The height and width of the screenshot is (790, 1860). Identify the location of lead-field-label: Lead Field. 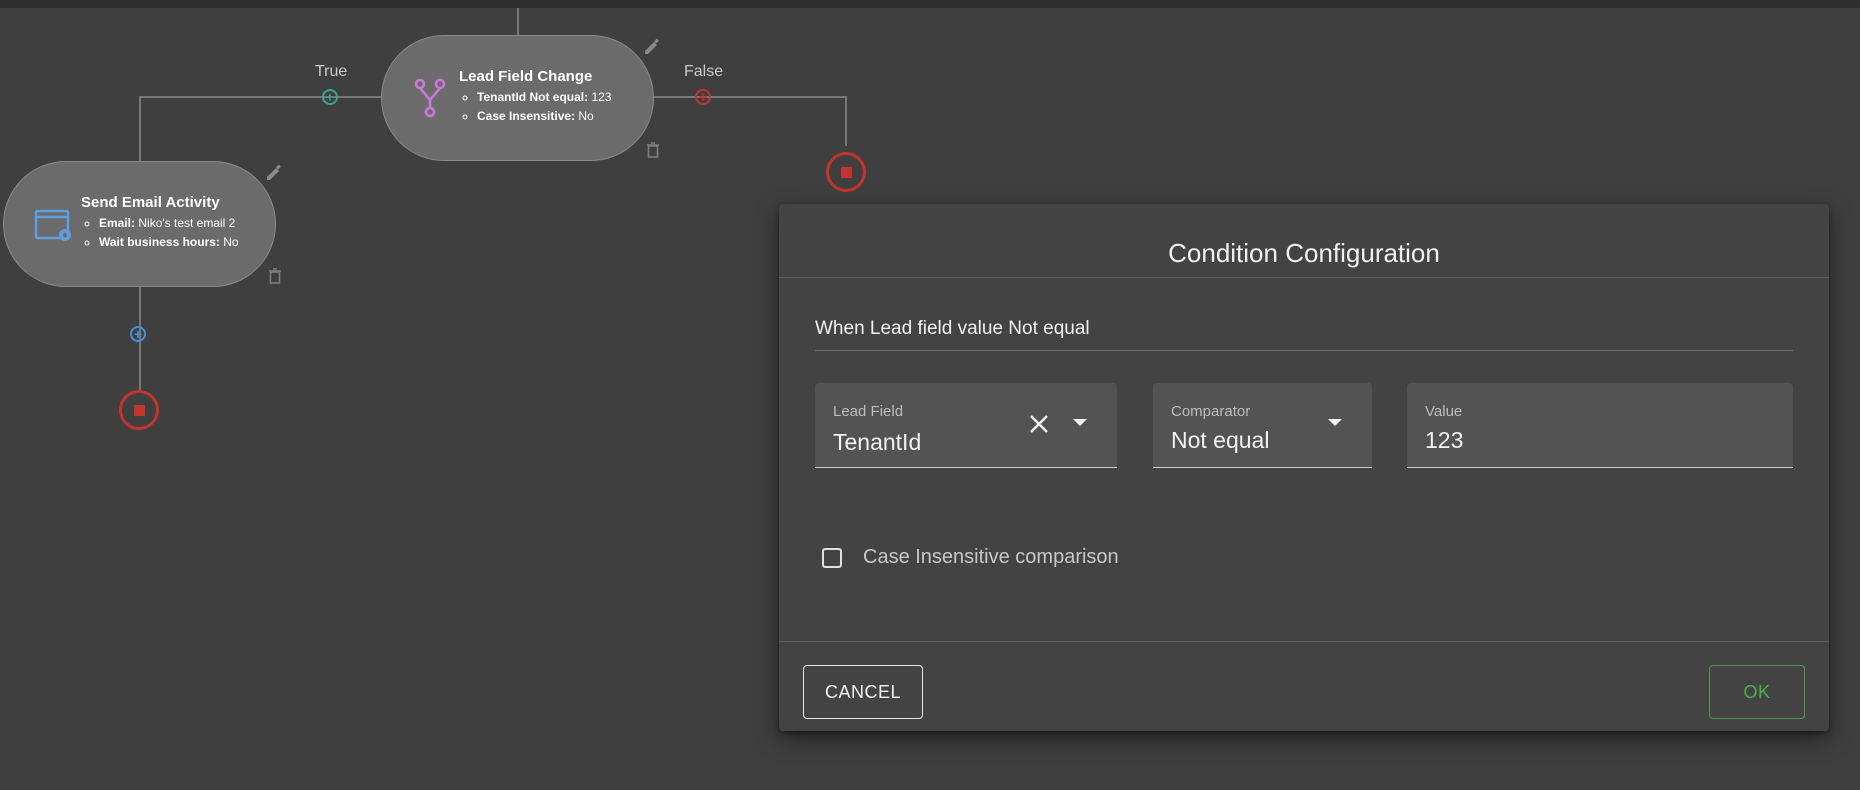
(868, 411).